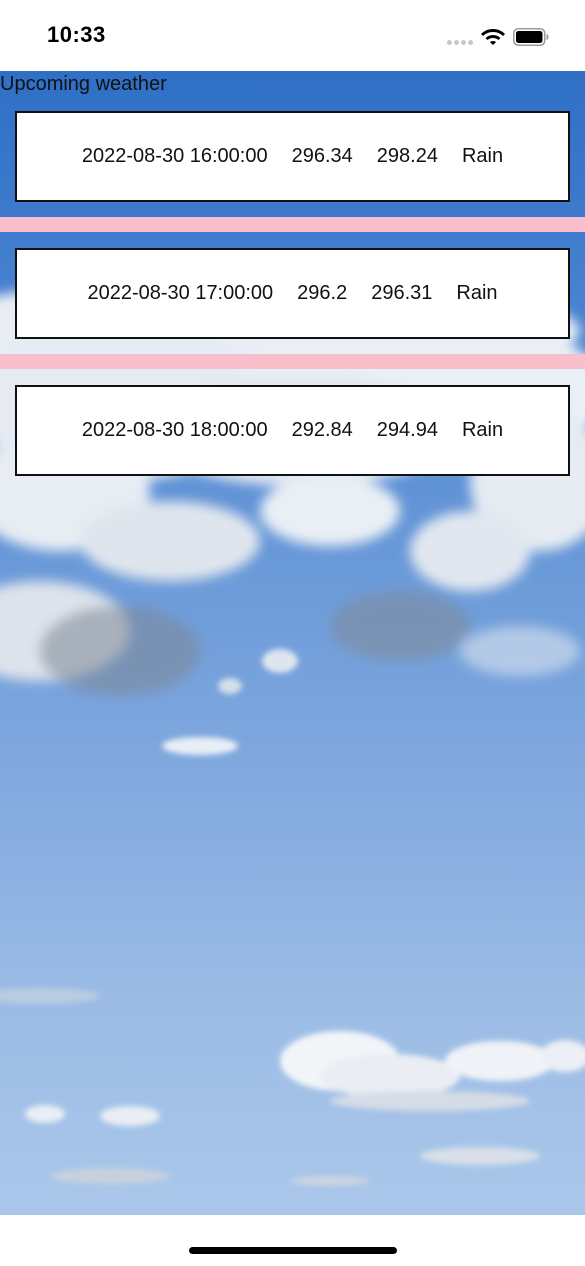  What do you see at coordinates (493, 37) in the screenshot?
I see `wifi-icon` at bounding box center [493, 37].